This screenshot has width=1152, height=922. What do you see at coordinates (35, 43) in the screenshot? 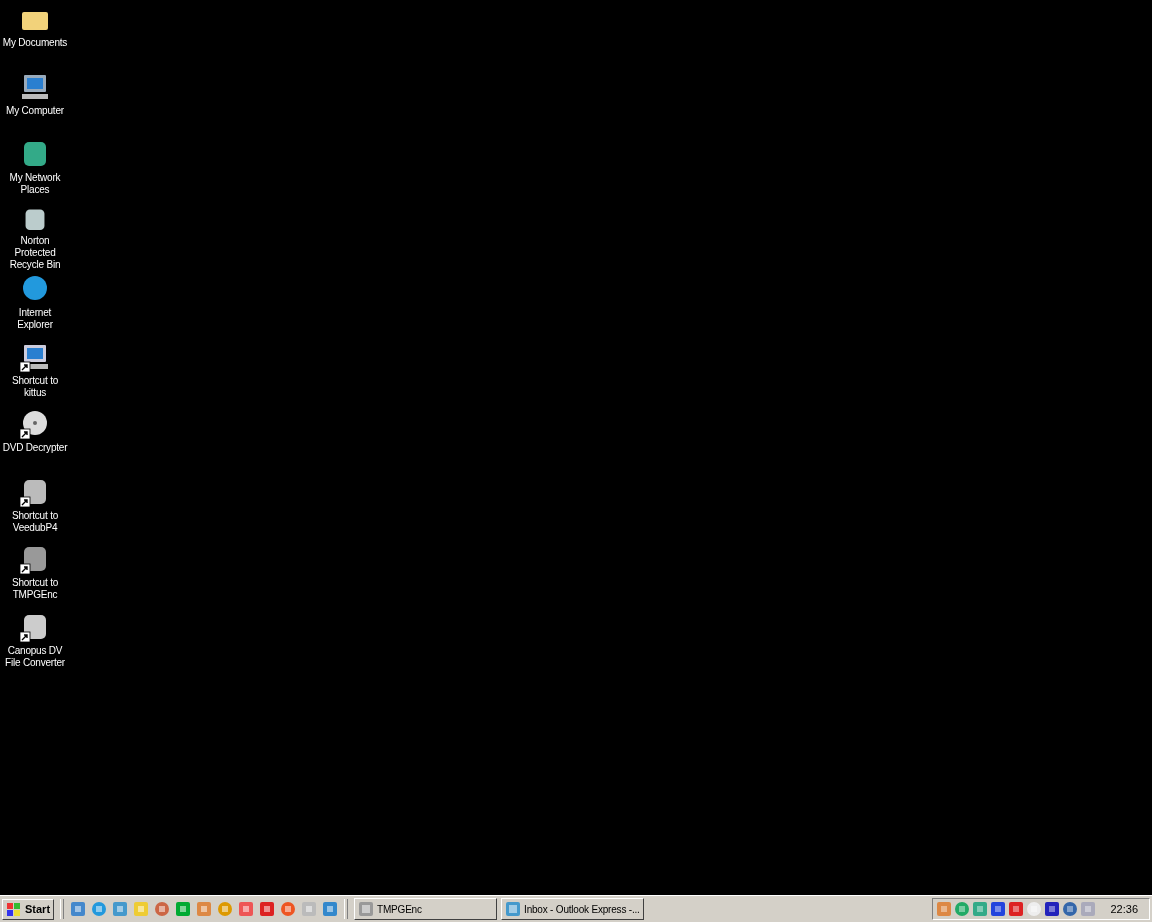
I see `desktop-icon-label: My Documents` at bounding box center [35, 43].